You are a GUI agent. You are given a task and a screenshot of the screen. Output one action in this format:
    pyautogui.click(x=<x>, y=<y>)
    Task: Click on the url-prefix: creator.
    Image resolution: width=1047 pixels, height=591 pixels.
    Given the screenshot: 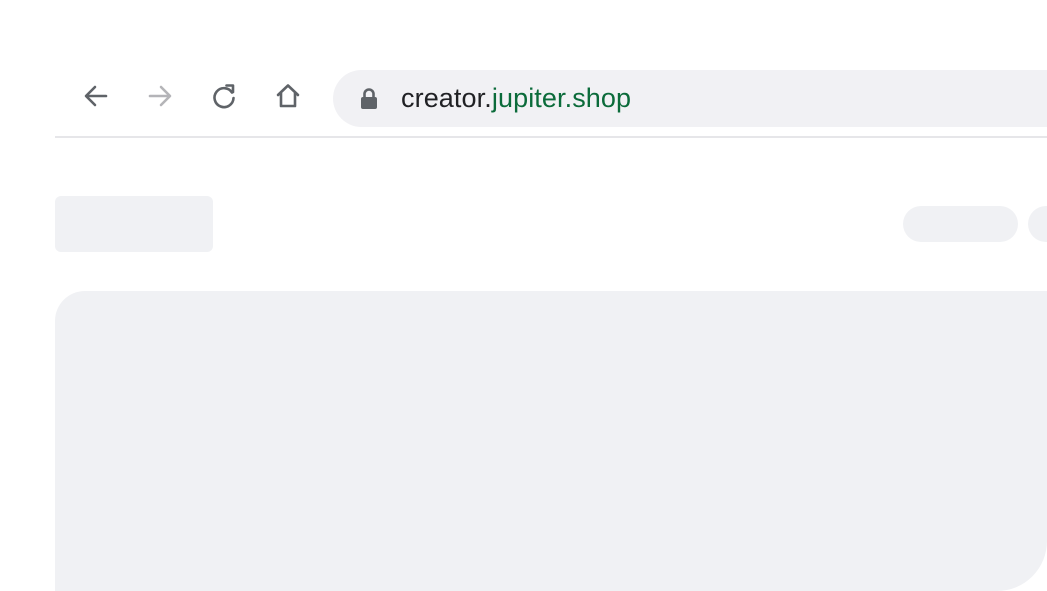 What is the action you would take?
    pyautogui.click(x=446, y=98)
    